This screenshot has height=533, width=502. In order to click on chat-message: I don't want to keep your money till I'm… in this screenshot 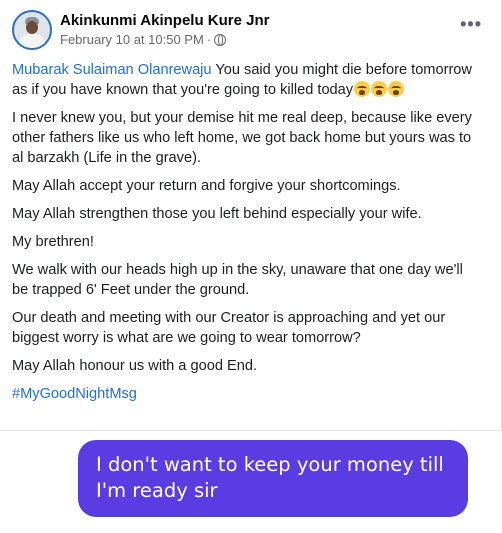, I will do `click(270, 477)`.